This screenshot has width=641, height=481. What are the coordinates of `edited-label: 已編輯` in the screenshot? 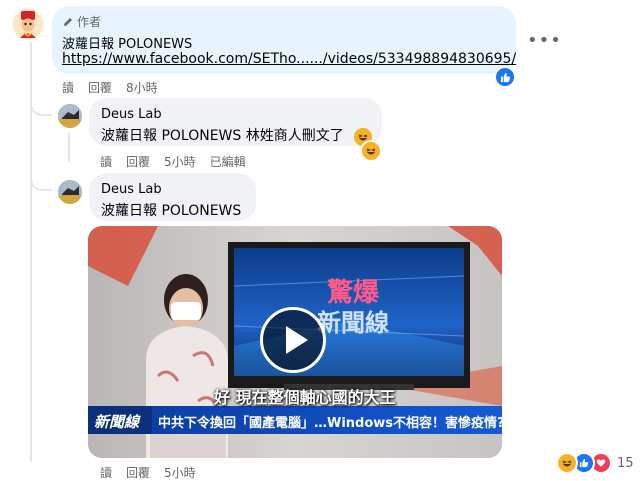 It's located at (228, 162).